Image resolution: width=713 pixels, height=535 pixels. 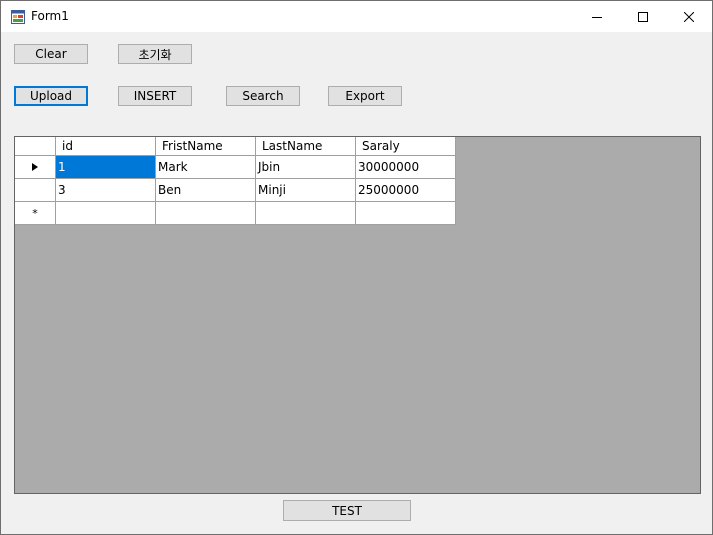 What do you see at coordinates (106, 146) in the screenshot?
I see `column-header-id: id` at bounding box center [106, 146].